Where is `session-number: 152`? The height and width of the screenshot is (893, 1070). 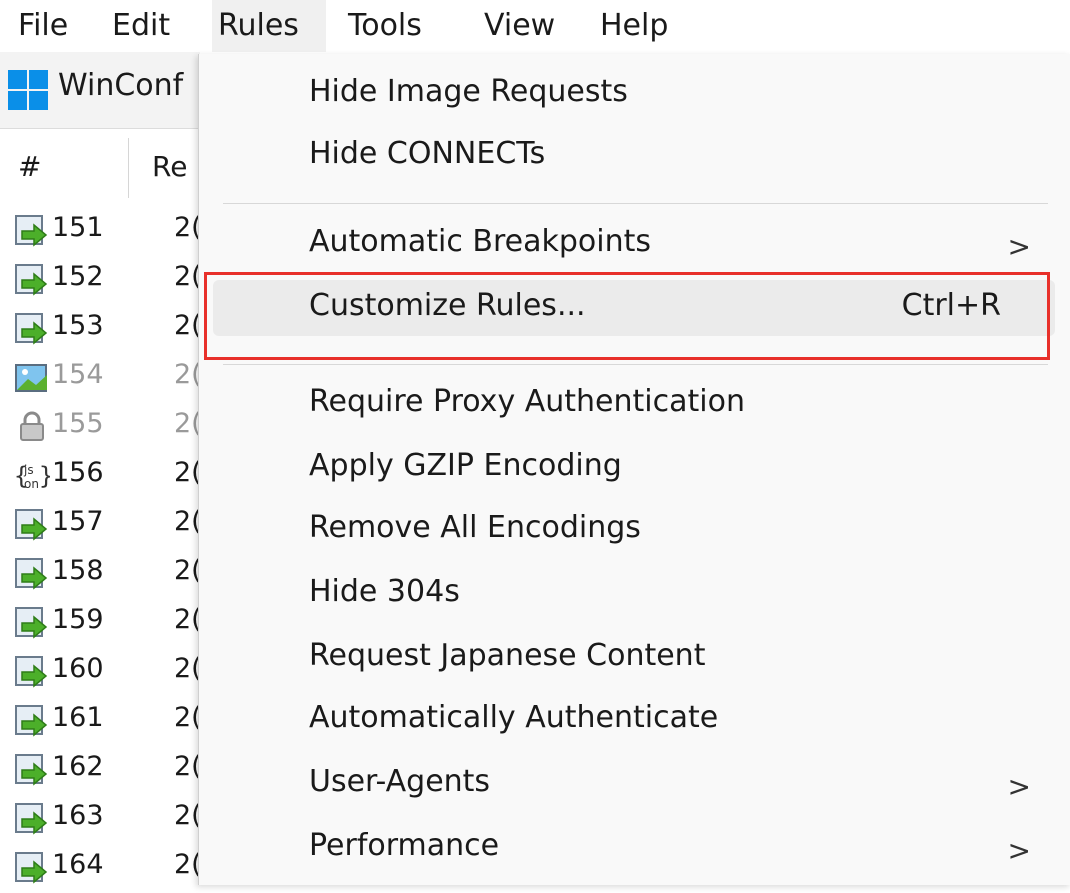 session-number: 152 is located at coordinates (78, 276).